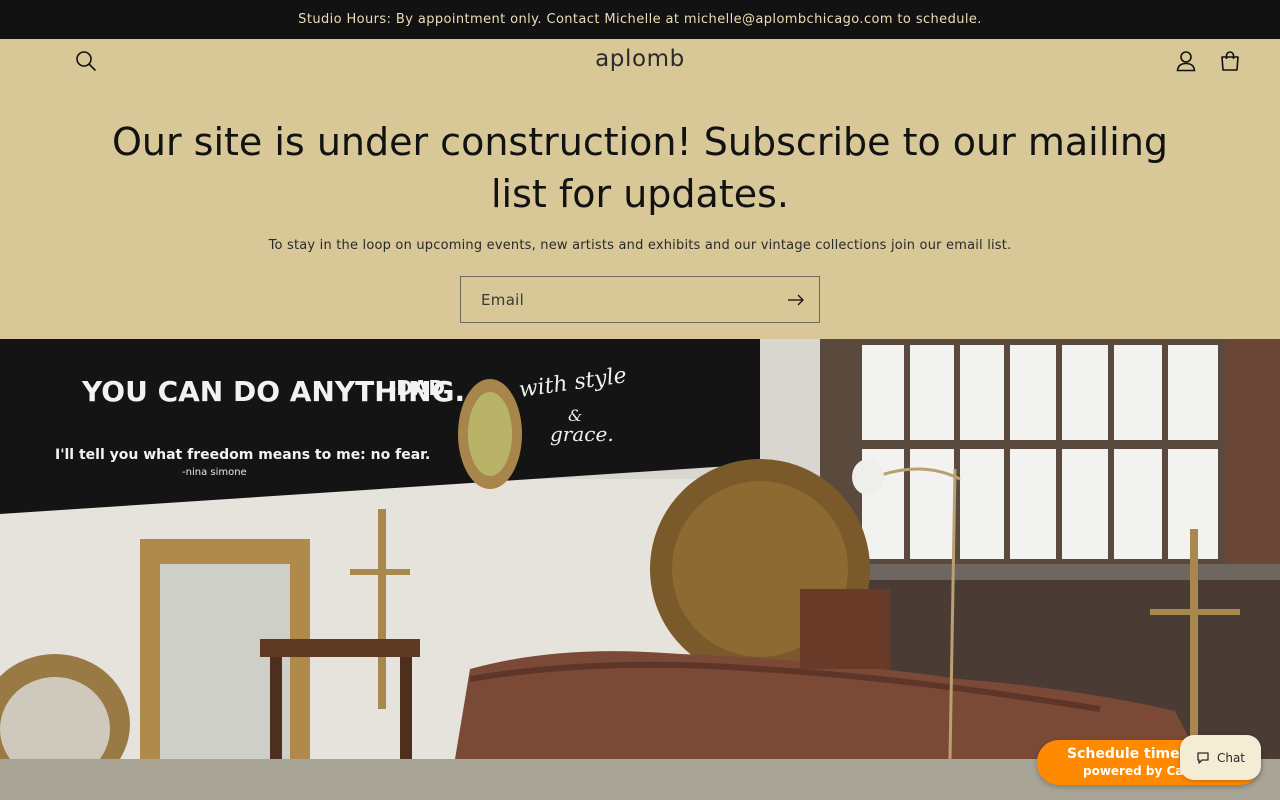  I want to click on email-form, so click(640, 299).